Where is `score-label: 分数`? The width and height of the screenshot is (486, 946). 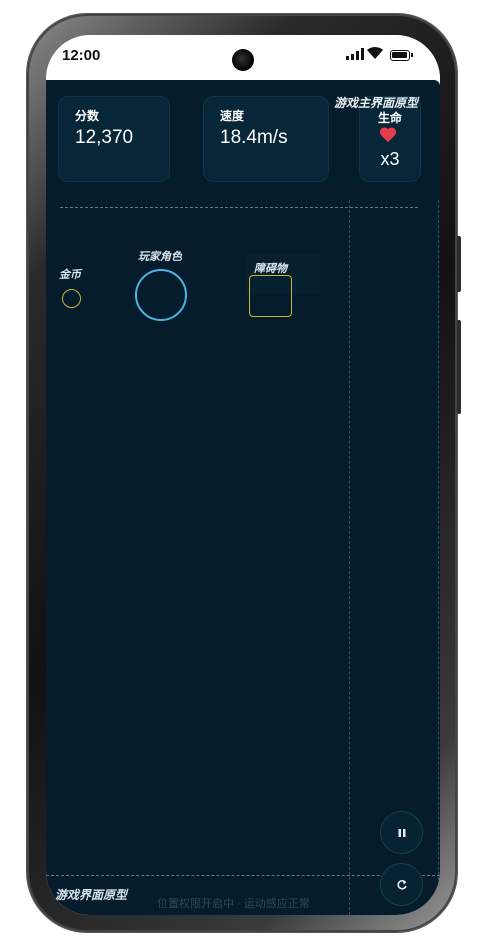 score-label: 分数 is located at coordinates (87, 116).